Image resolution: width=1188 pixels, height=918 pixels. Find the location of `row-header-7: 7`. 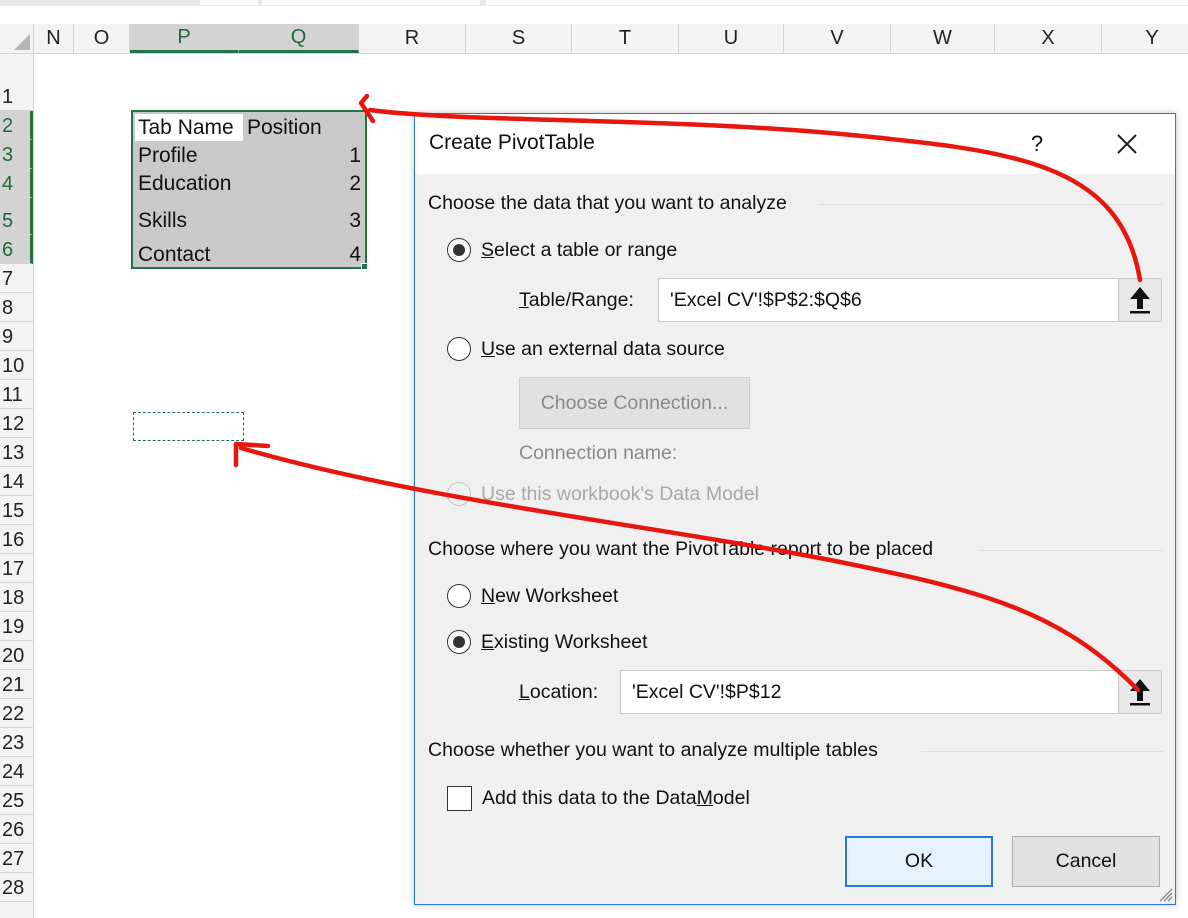

row-header-7: 7 is located at coordinates (16, 278).